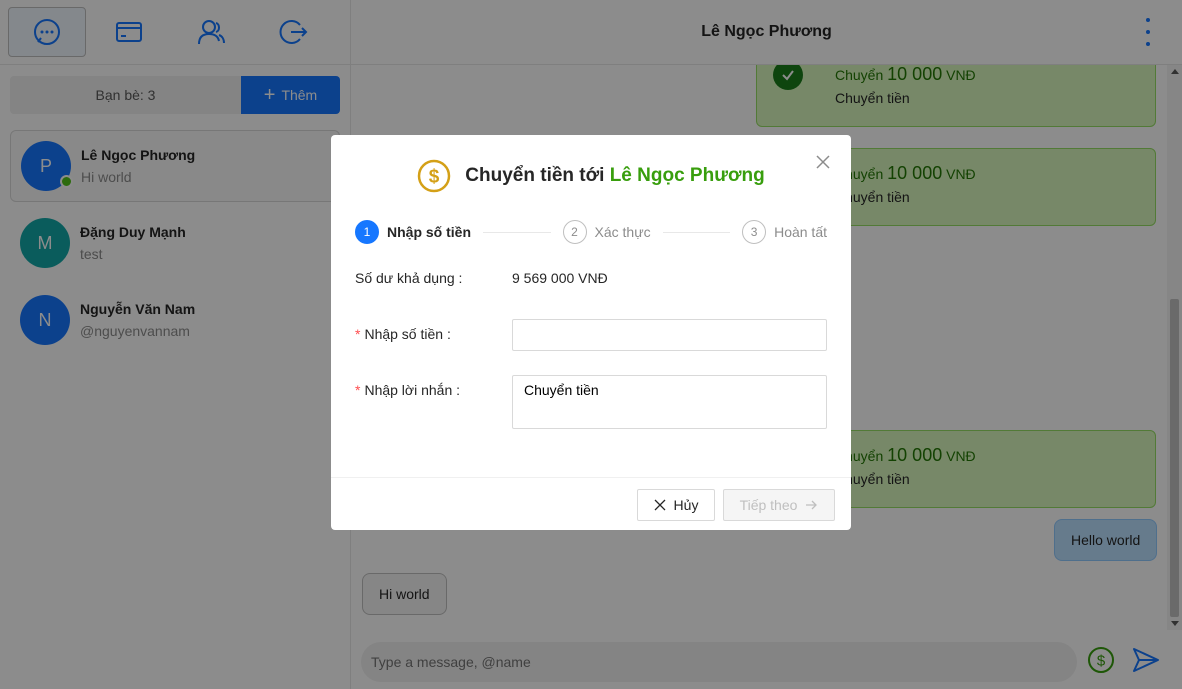 The height and width of the screenshot is (689, 1182). I want to click on steps: 1 Nhập số tiền 2 Xác thực 3 Hoàn tất, so click(591, 232).